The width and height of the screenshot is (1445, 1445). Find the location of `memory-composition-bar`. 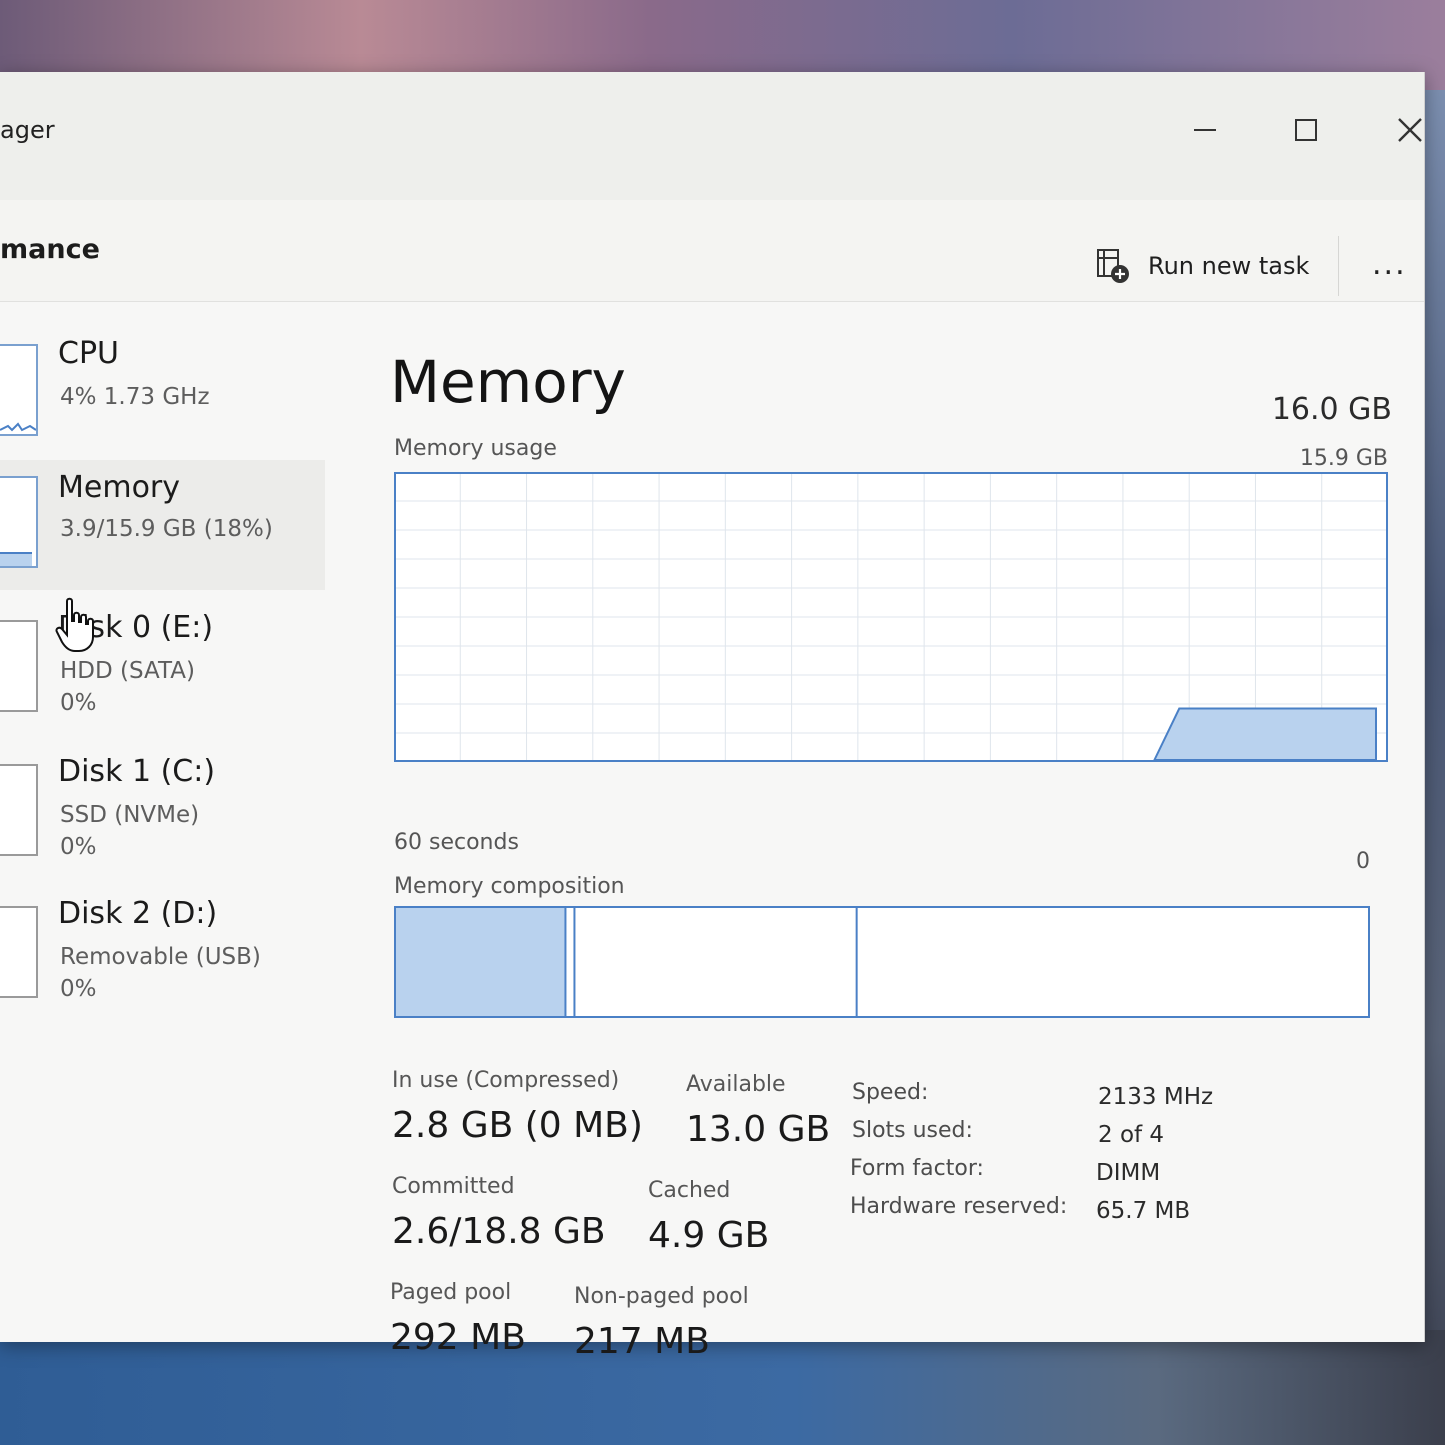

memory-composition-bar is located at coordinates (882, 962).